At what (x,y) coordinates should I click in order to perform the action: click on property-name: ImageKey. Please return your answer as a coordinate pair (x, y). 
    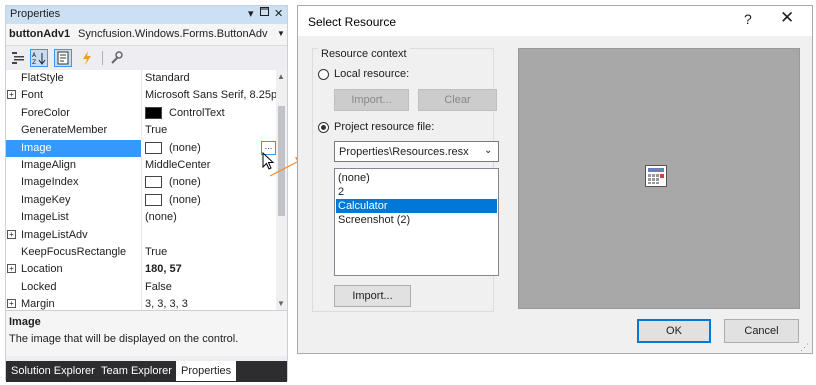
    Looking at the image, I should click on (46, 199).